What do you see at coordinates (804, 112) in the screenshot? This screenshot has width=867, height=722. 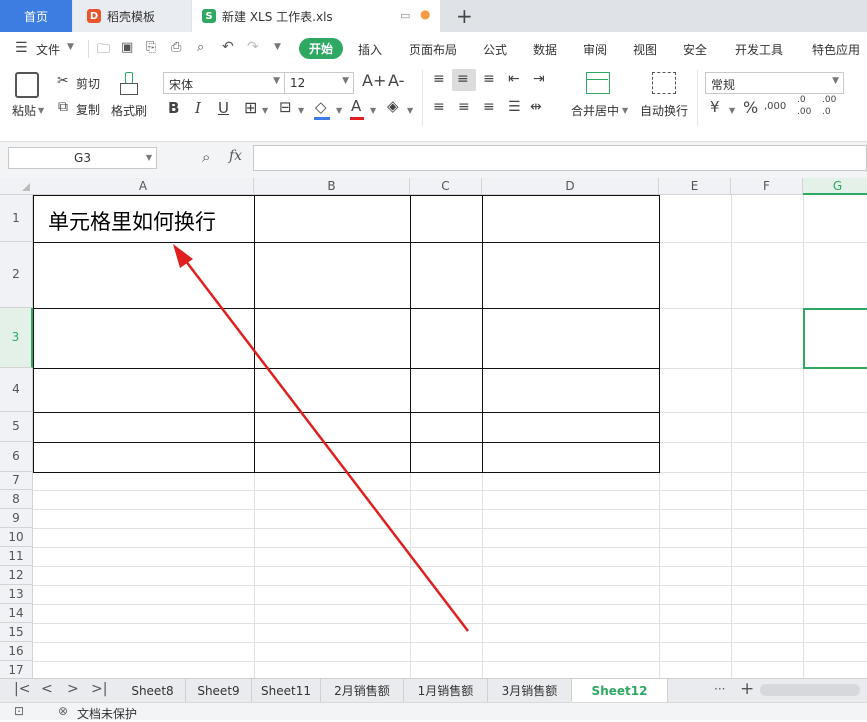 I see `increase-decimal-icon-2: .00` at bounding box center [804, 112].